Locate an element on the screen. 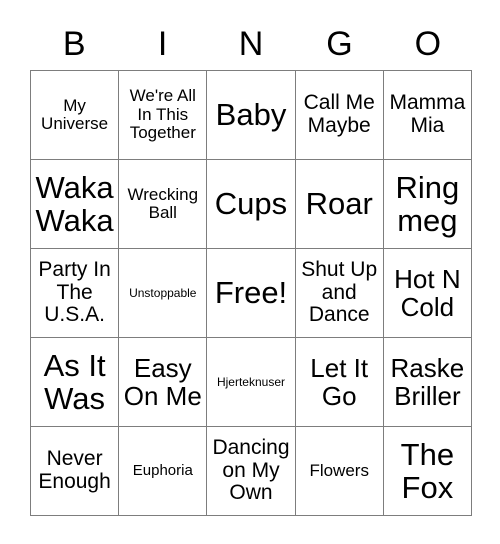  bingo-cell-r1c3: Baby is located at coordinates (251, 115).